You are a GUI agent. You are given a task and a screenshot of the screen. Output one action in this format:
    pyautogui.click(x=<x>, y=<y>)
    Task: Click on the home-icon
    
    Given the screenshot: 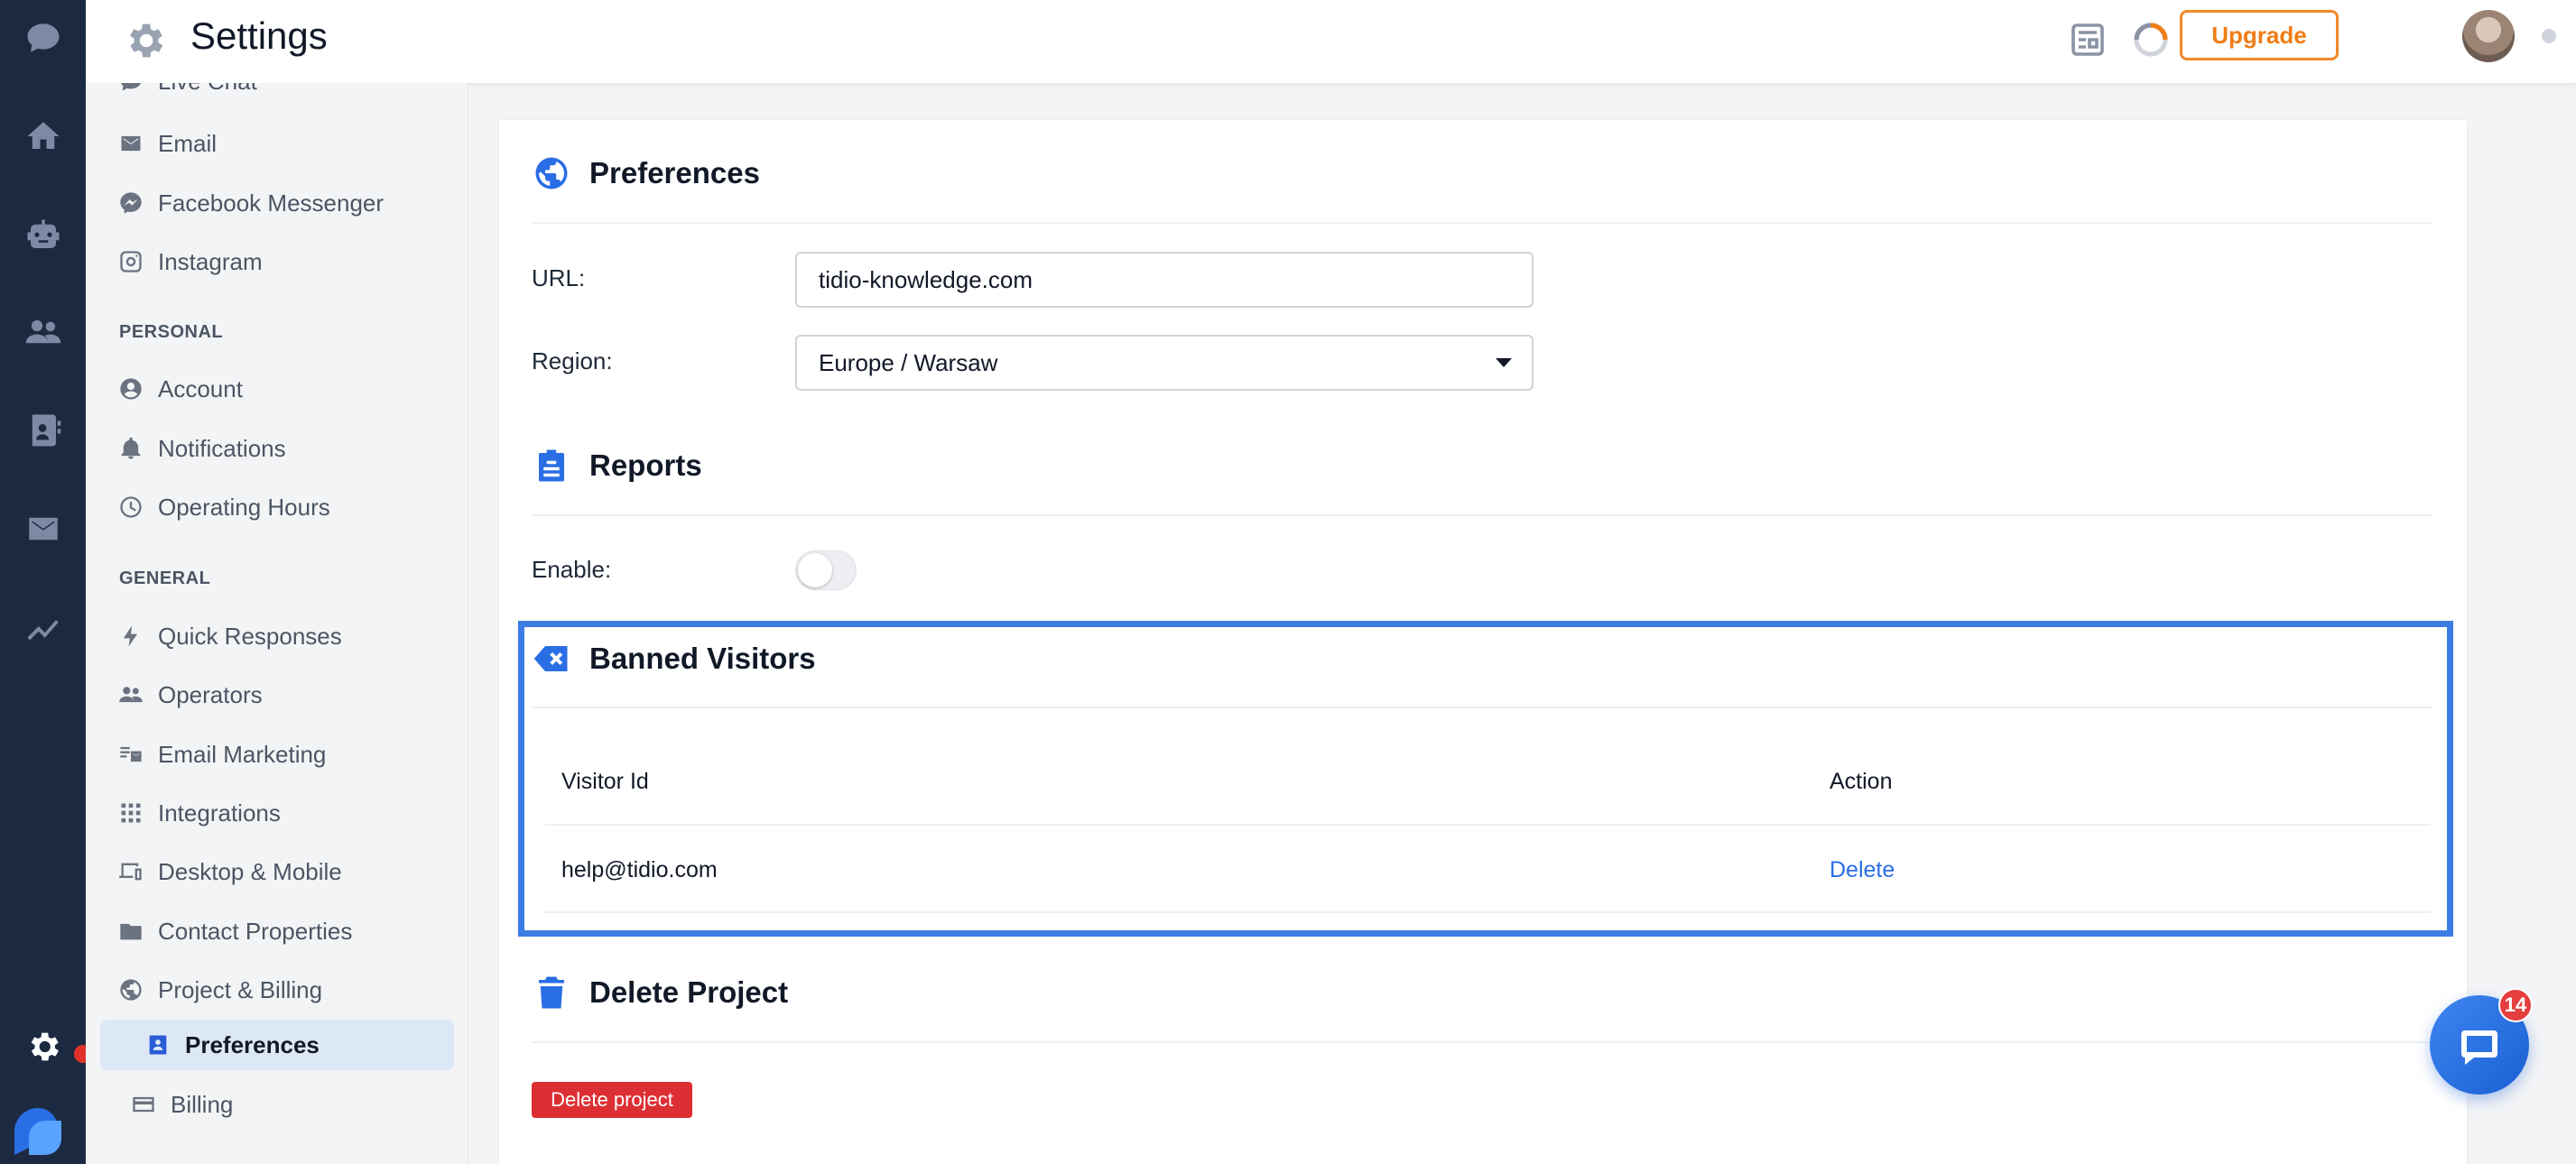 What is the action you would take?
    pyautogui.click(x=43, y=135)
    